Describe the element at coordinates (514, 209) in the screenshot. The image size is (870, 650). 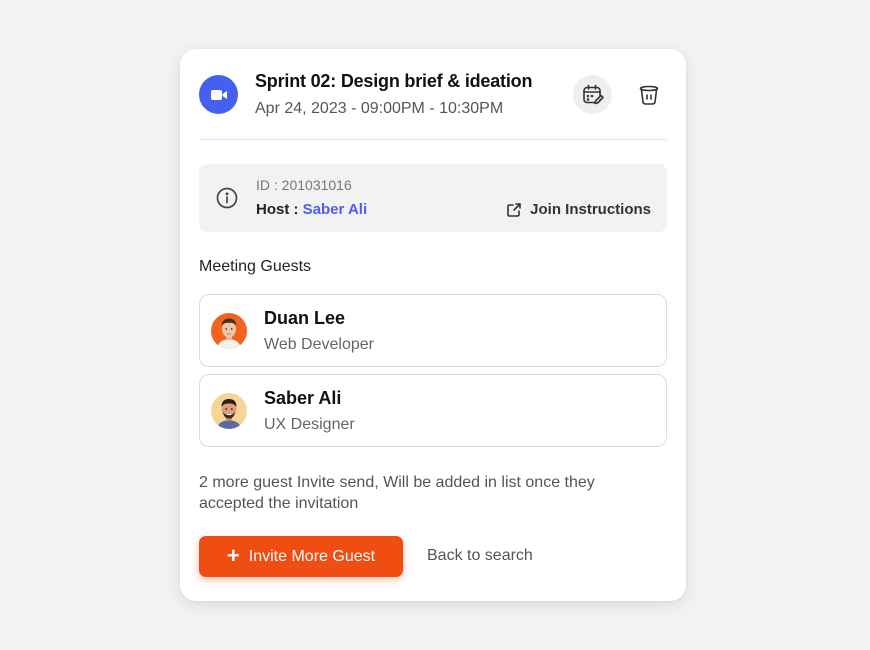
I see `external-link-icon` at that location.